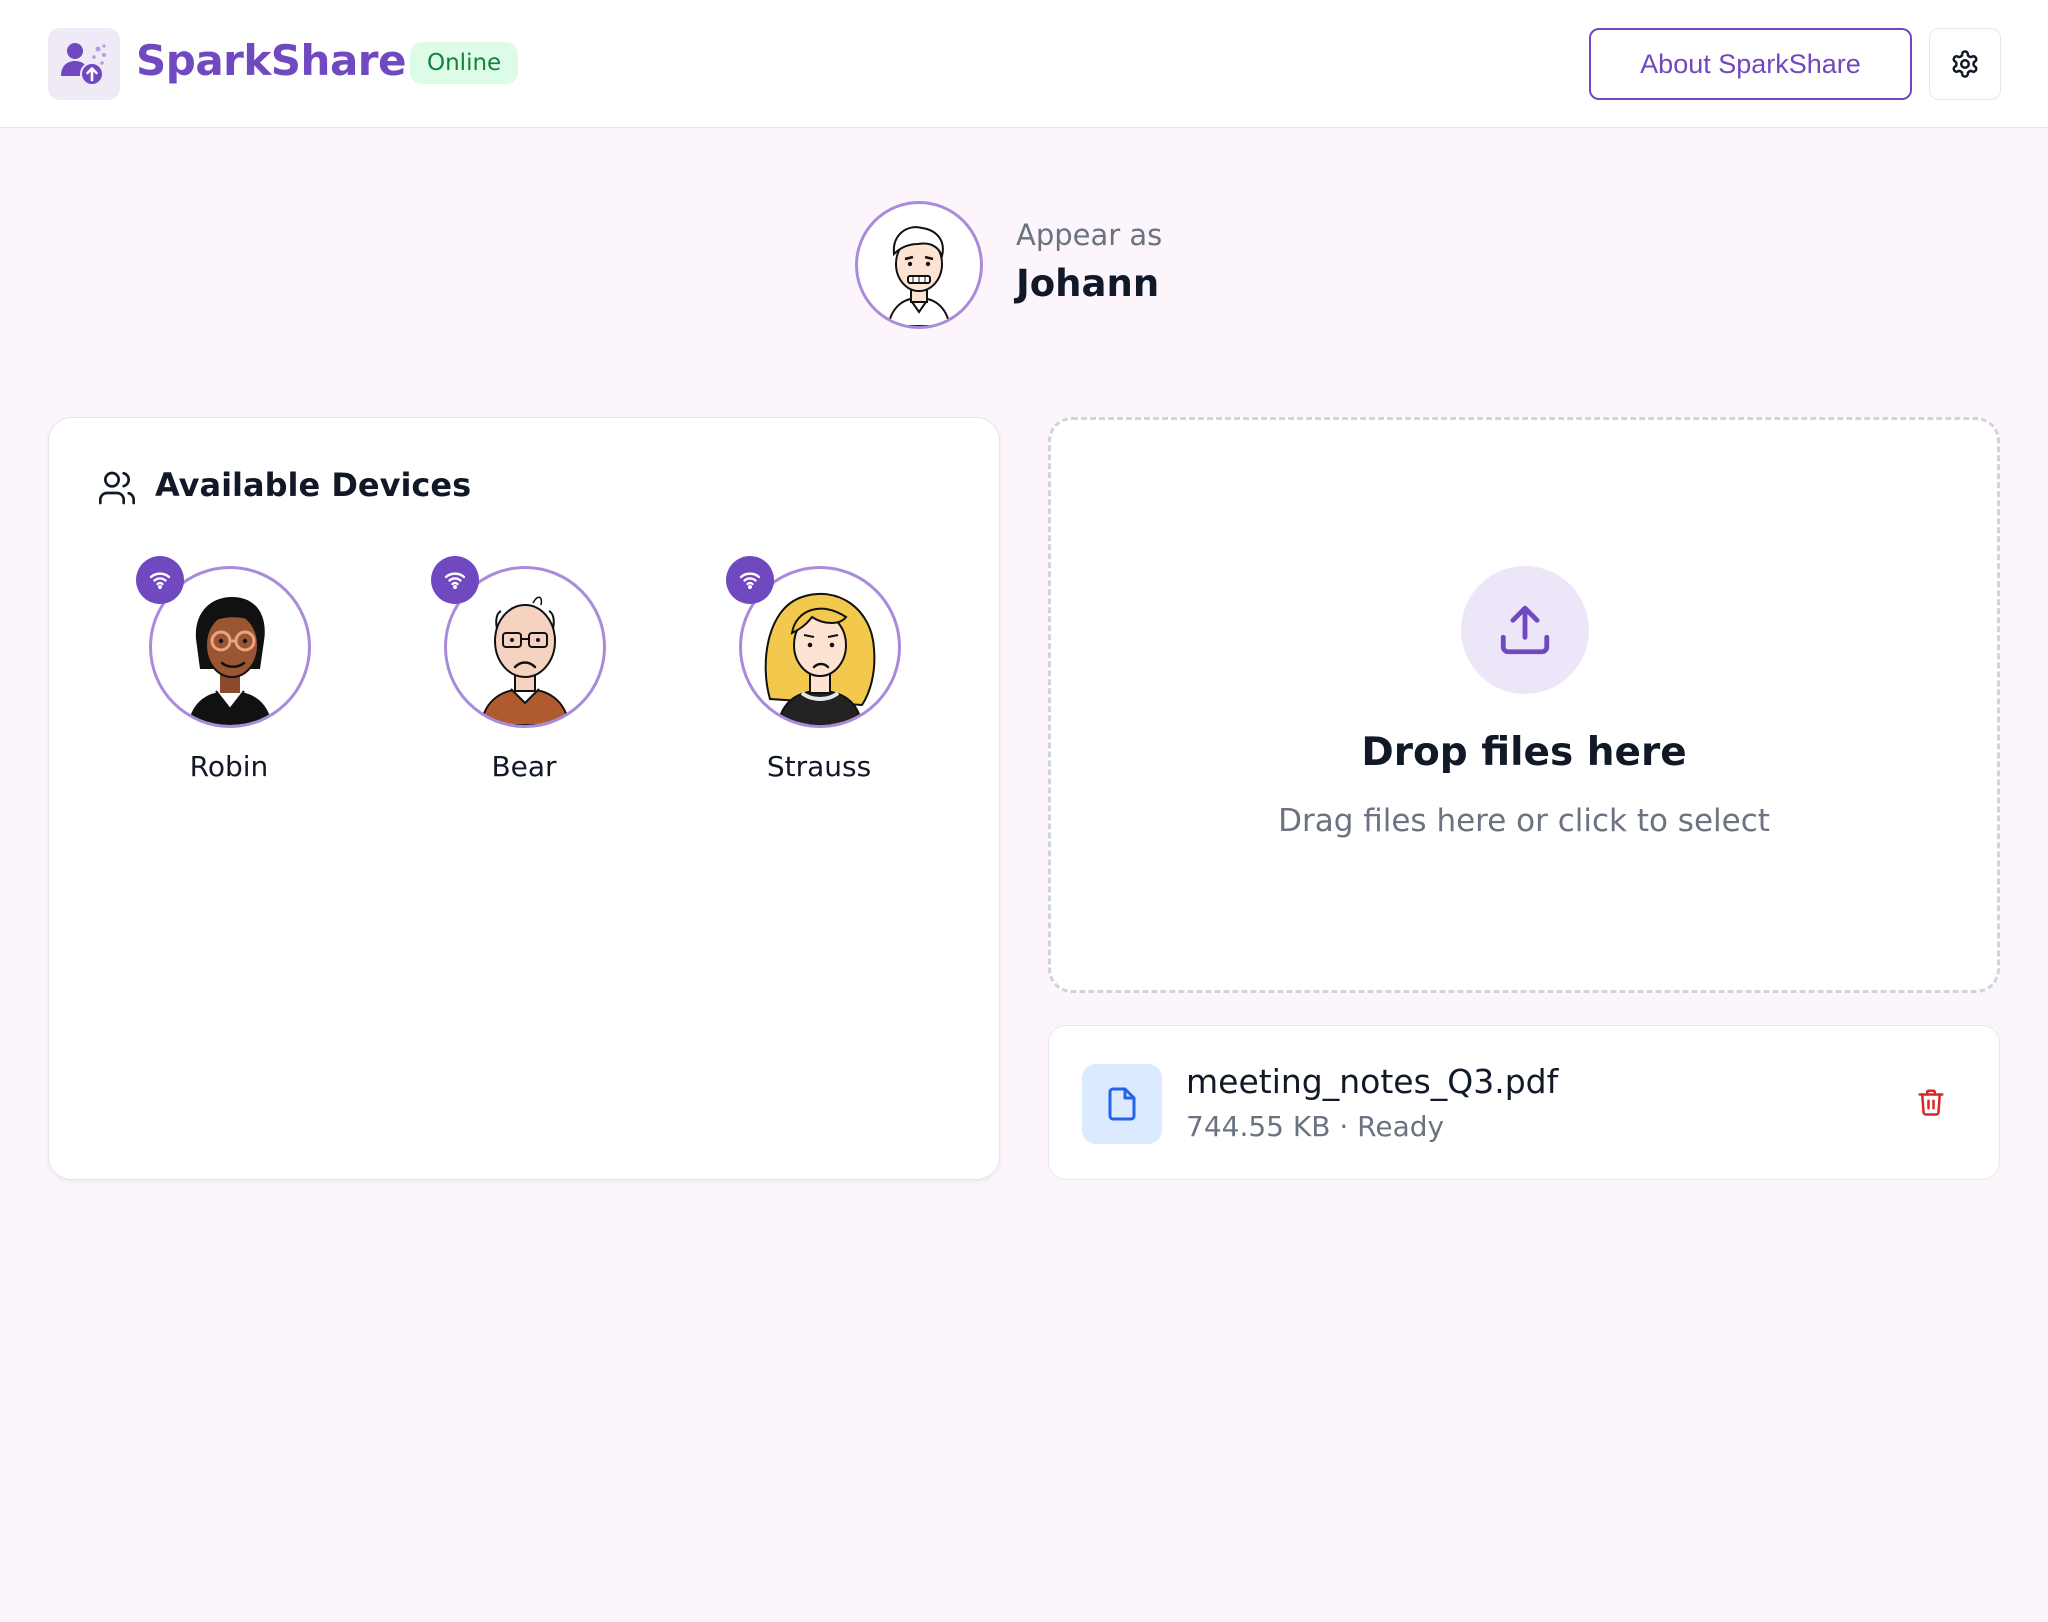 Image resolution: width=2048 pixels, height=1622 pixels. What do you see at coordinates (1524, 1102) in the screenshot?
I see `file-list-item: meeting_notes_Q3.pdf 744.55 KB · Ready` at bounding box center [1524, 1102].